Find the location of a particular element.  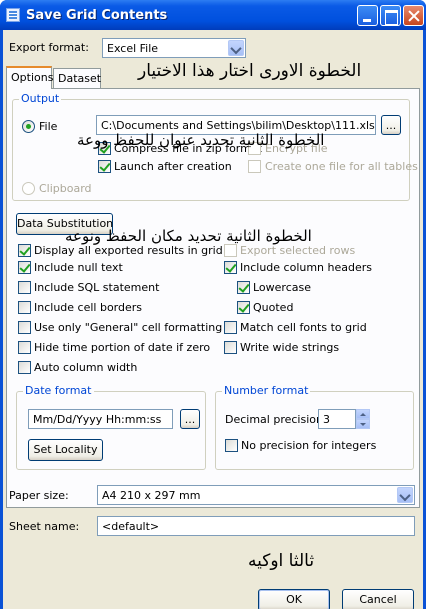

minimize-icon is located at coordinates (367, 15).